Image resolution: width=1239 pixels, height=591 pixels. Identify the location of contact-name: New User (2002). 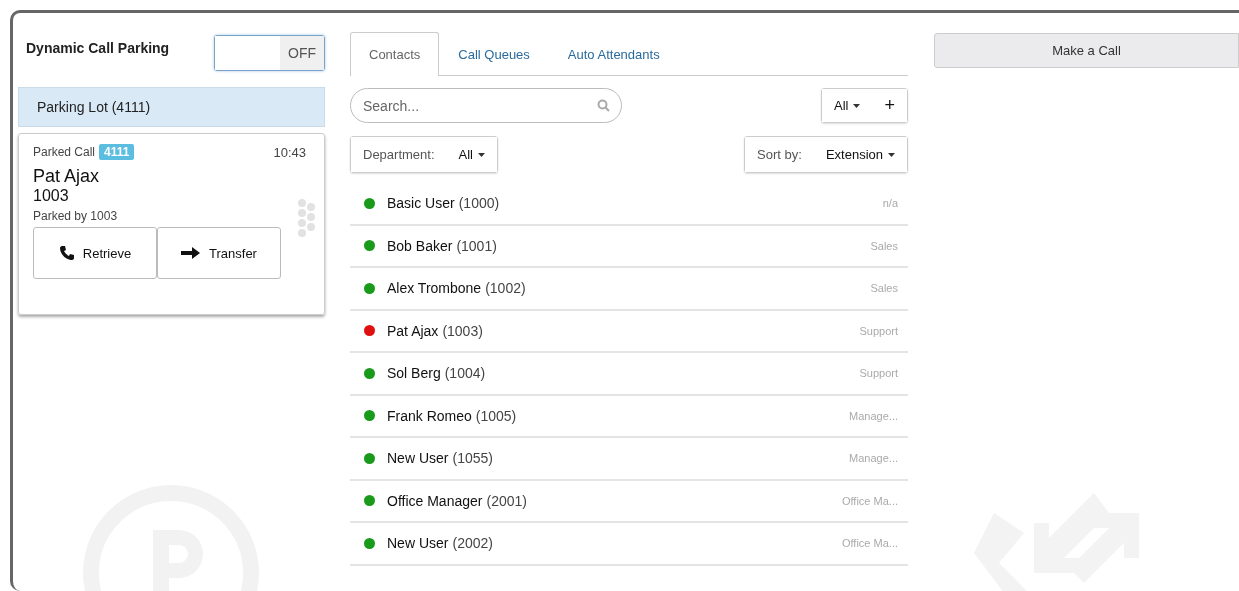
(440, 543).